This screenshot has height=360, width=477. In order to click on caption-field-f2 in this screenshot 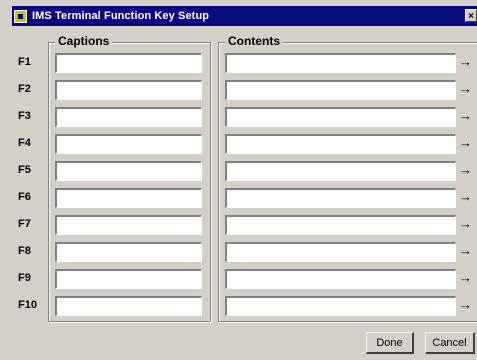, I will do `click(128, 90)`.